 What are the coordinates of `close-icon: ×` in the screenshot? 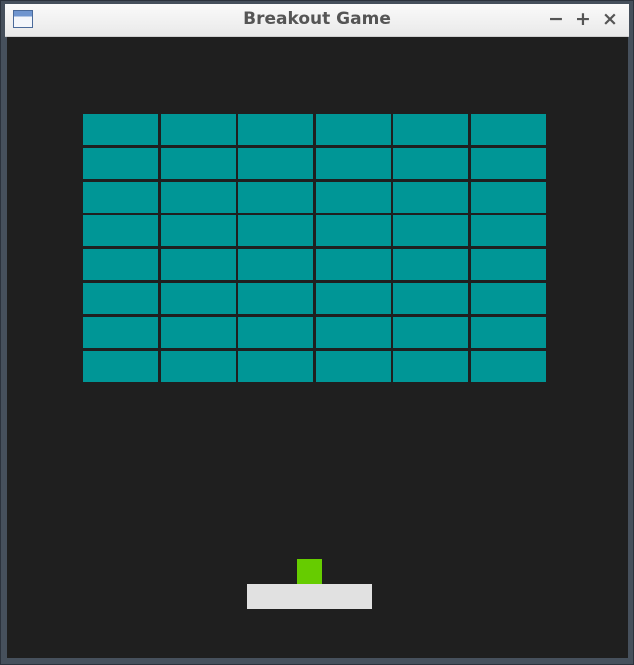 It's located at (610, 19).